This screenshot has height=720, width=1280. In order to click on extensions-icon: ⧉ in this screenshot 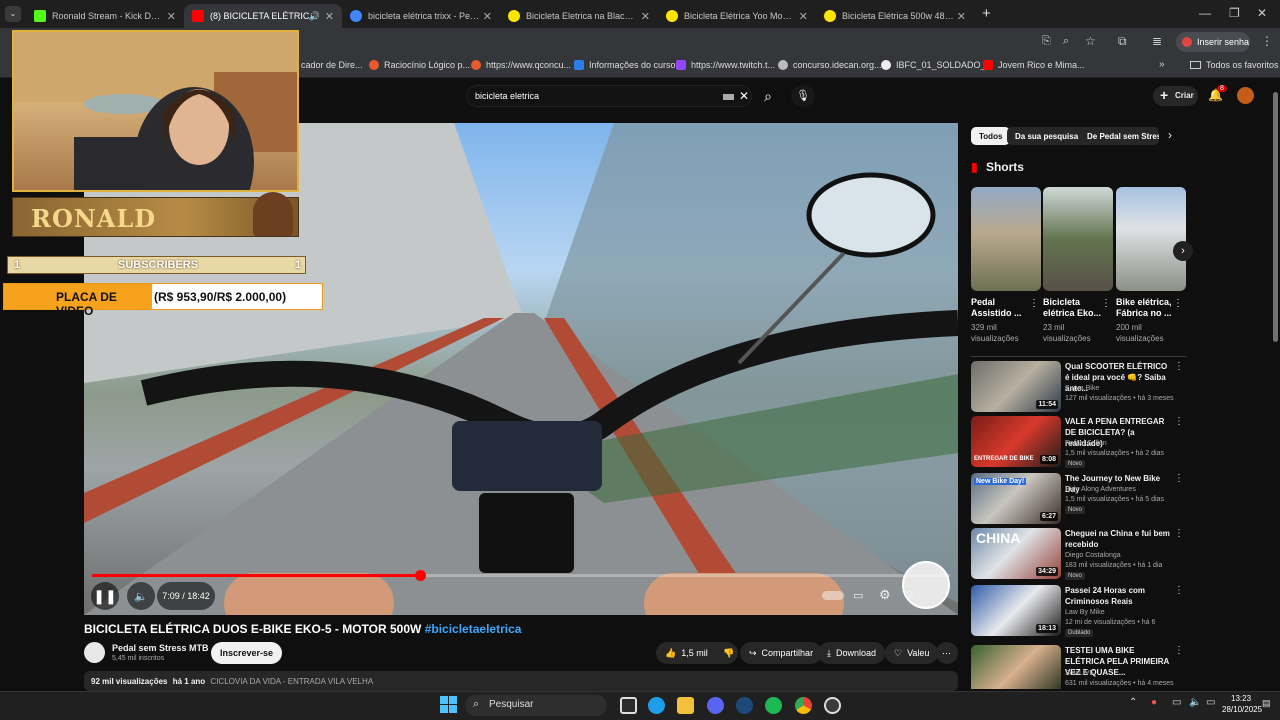, I will do `click(1122, 41)`.